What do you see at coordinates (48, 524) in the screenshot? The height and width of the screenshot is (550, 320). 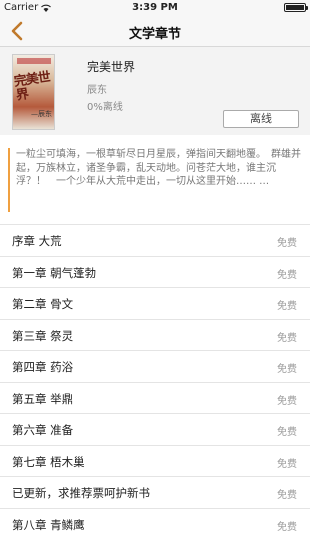 I see `chapter-title: 第八章 青鳞鹰` at bounding box center [48, 524].